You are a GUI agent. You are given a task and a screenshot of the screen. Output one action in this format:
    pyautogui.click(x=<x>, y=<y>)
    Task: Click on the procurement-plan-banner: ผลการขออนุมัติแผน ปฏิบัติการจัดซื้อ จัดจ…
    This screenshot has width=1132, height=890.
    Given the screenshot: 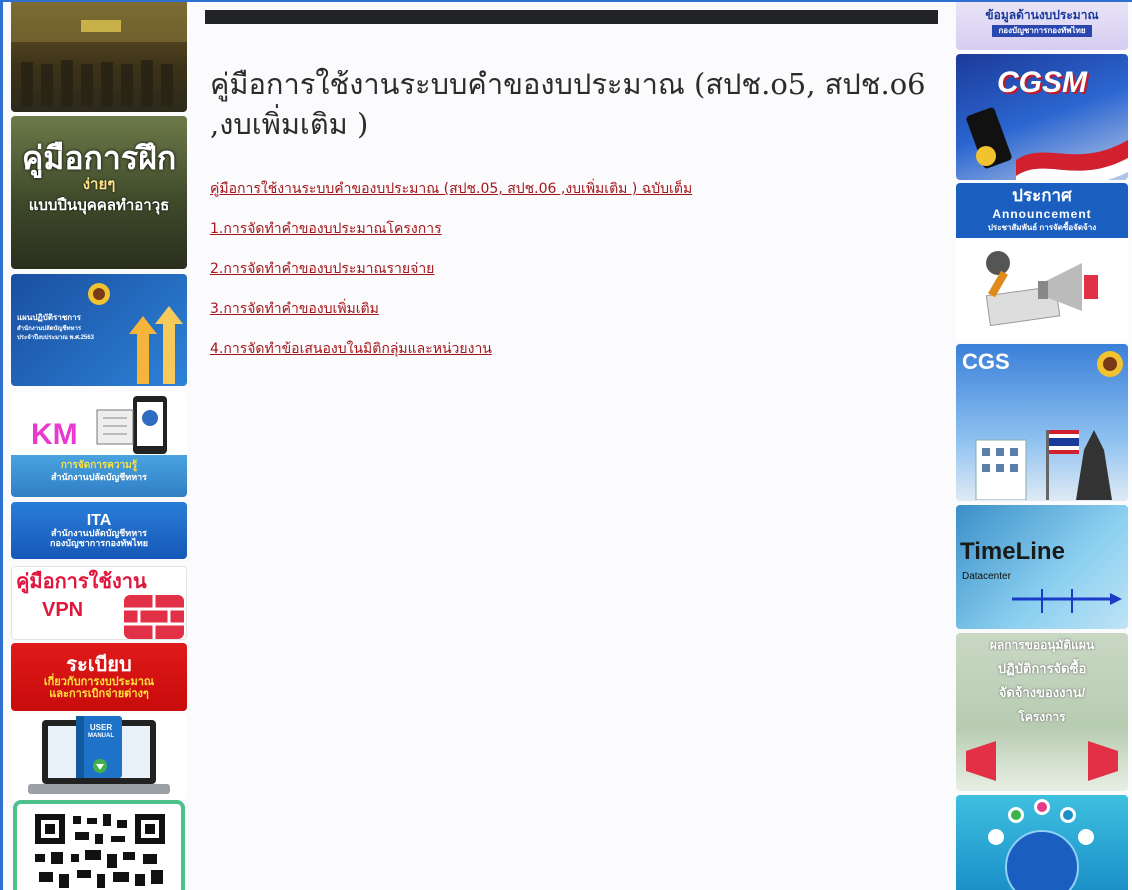 What is the action you would take?
    pyautogui.click(x=1042, y=712)
    